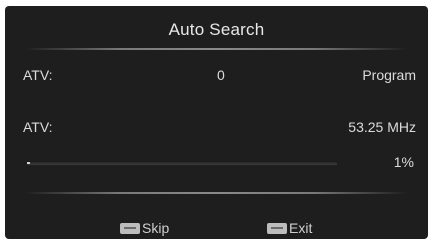 The height and width of the screenshot is (242, 433). I want to click on footer-divider, so click(216, 193).